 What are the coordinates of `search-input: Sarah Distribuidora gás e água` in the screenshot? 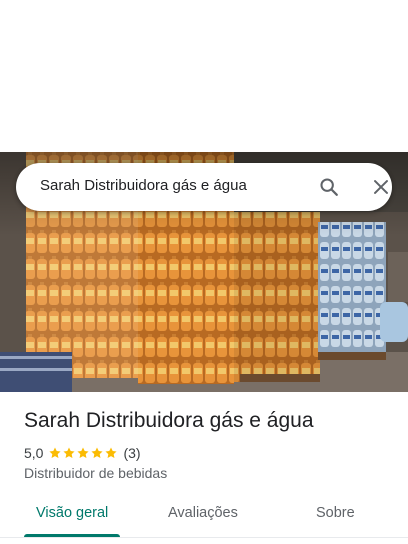 It's located at (143, 185).